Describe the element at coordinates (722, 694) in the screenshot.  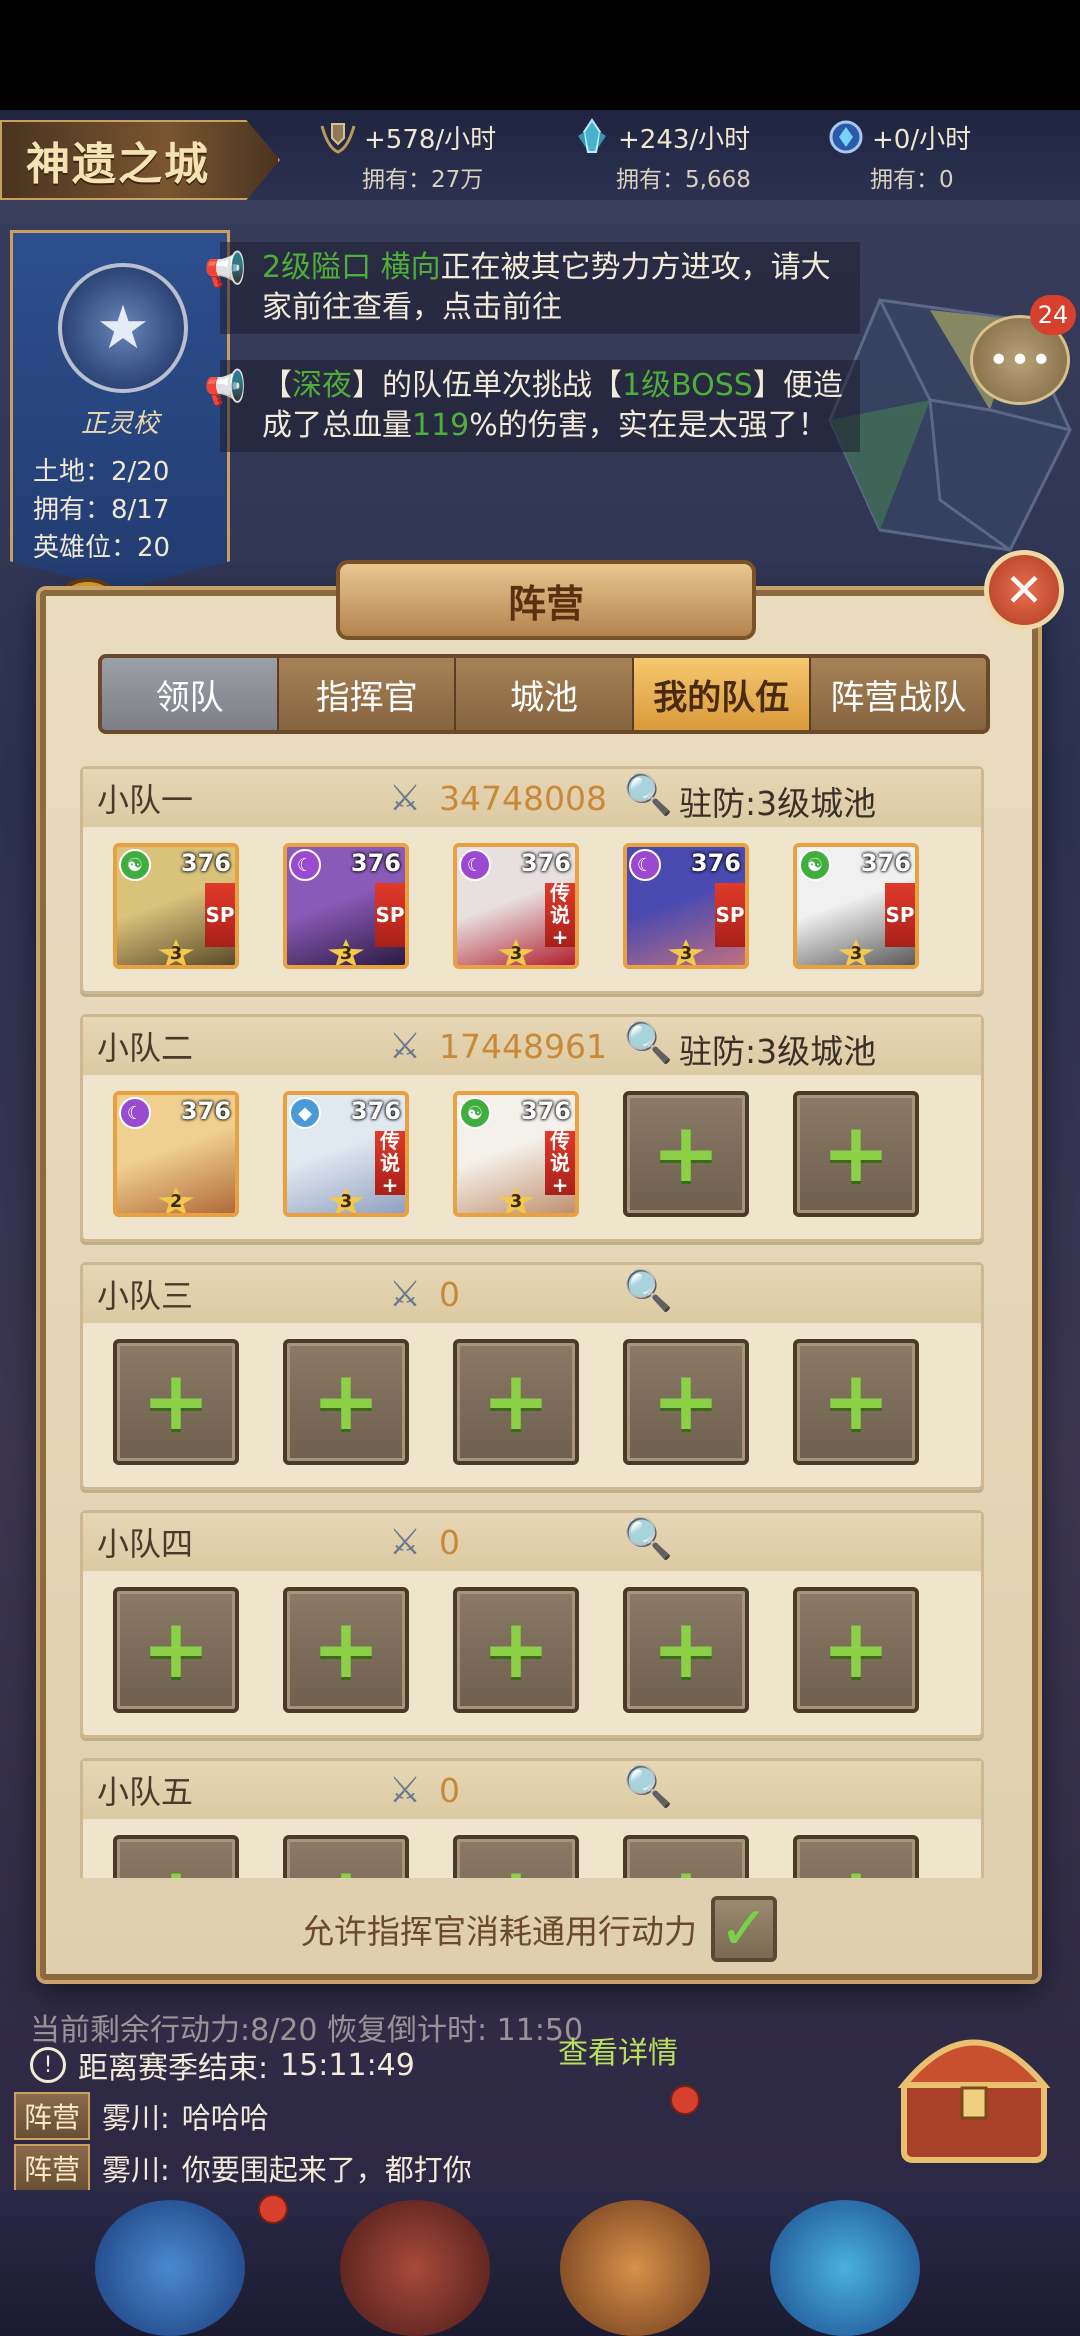
I see `tab-my-teams: 我的队伍` at that location.